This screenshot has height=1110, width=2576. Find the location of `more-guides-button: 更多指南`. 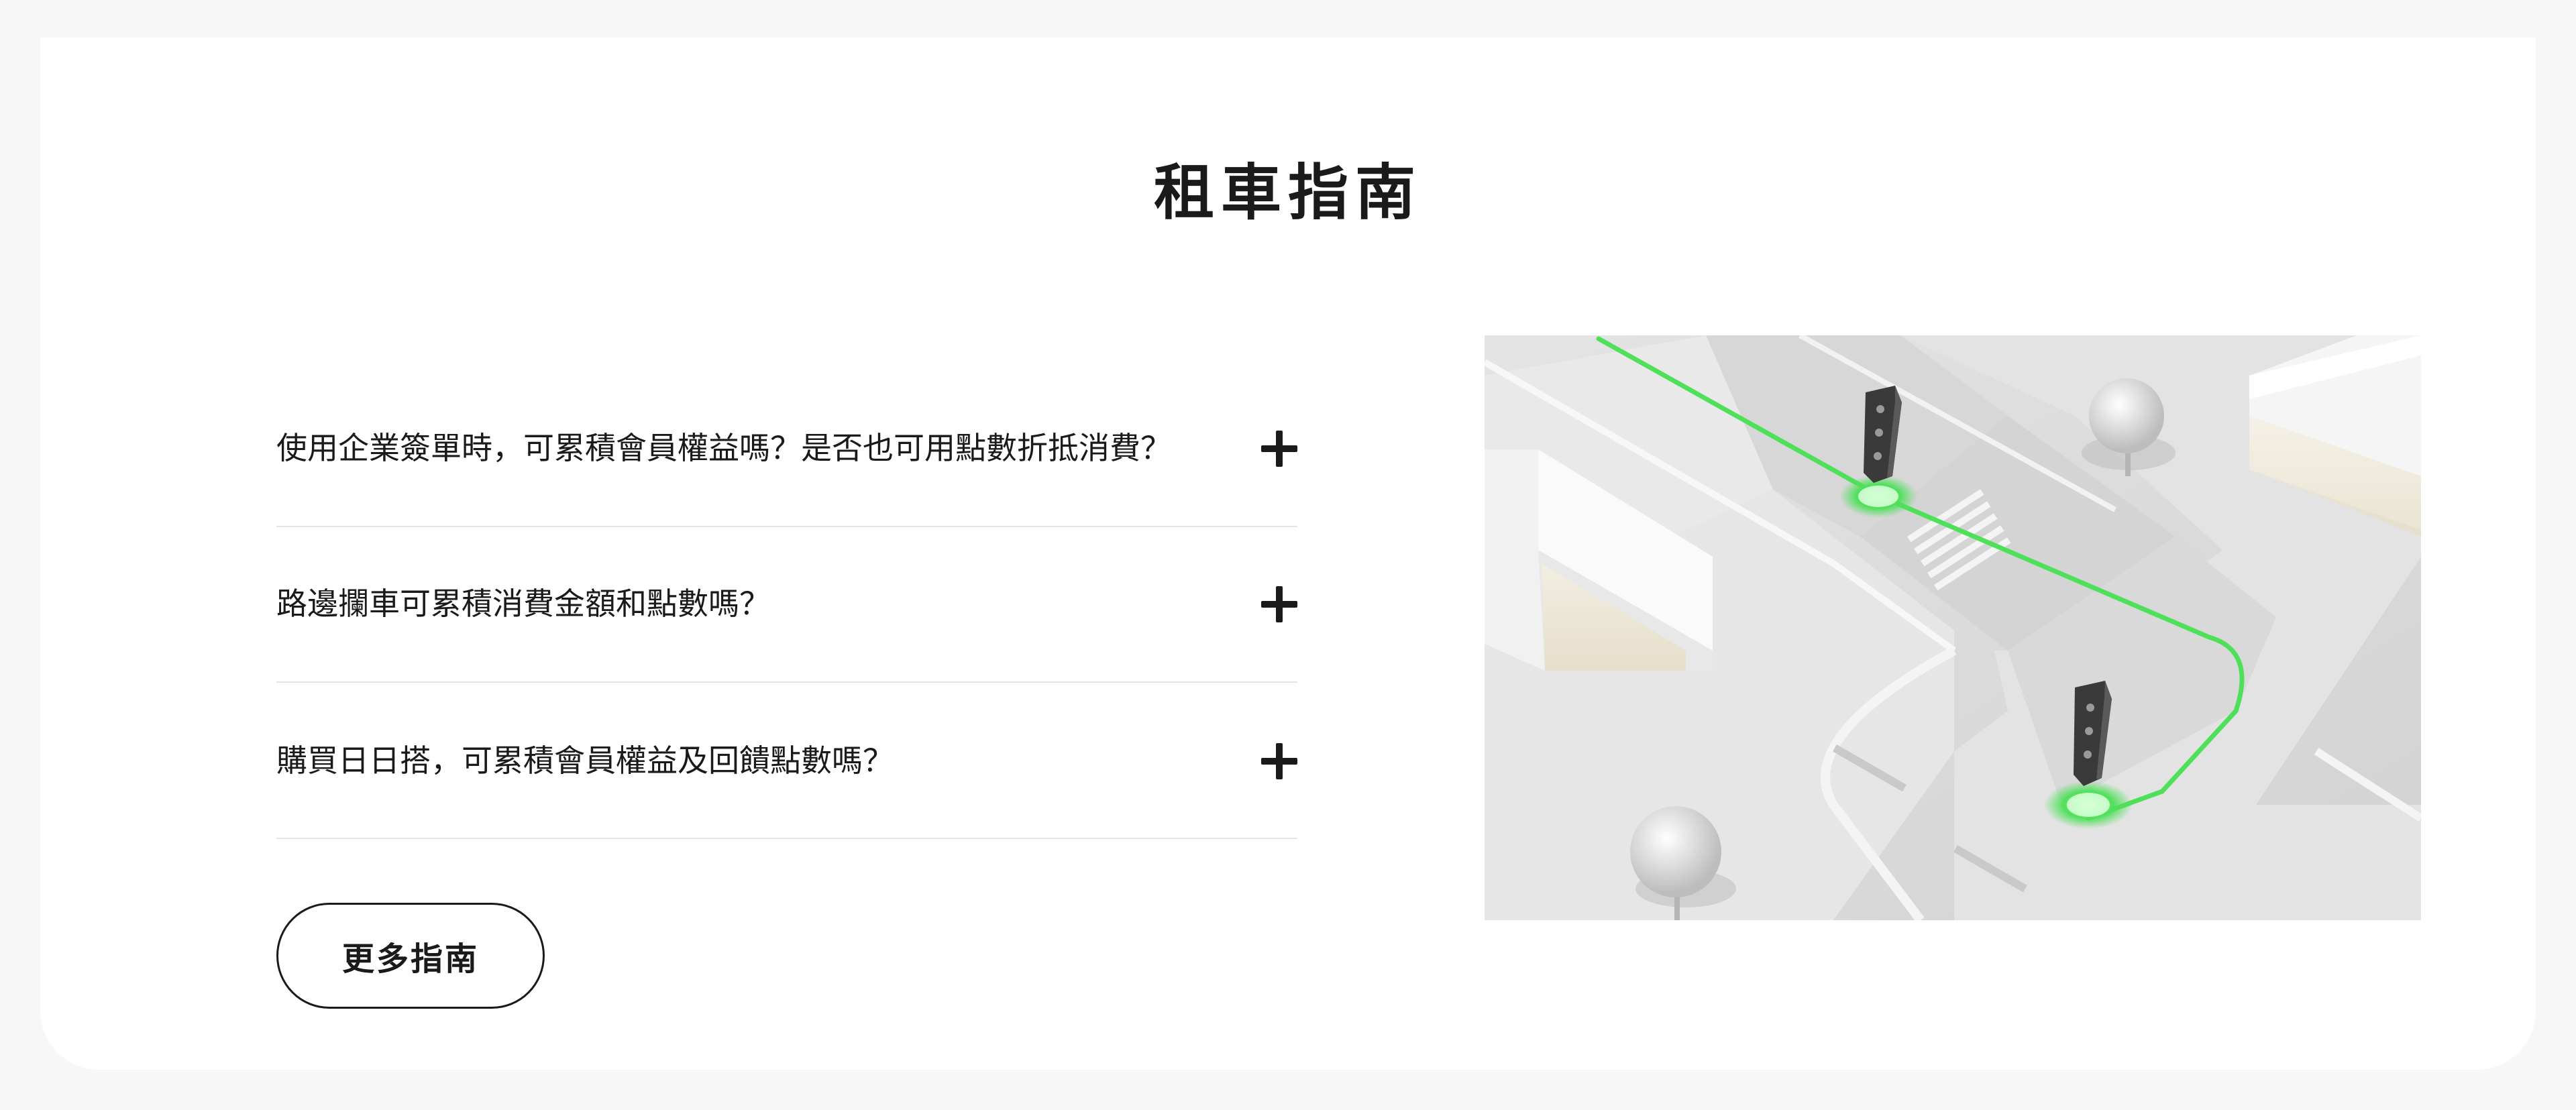

more-guides-button: 更多指南 is located at coordinates (410, 956).